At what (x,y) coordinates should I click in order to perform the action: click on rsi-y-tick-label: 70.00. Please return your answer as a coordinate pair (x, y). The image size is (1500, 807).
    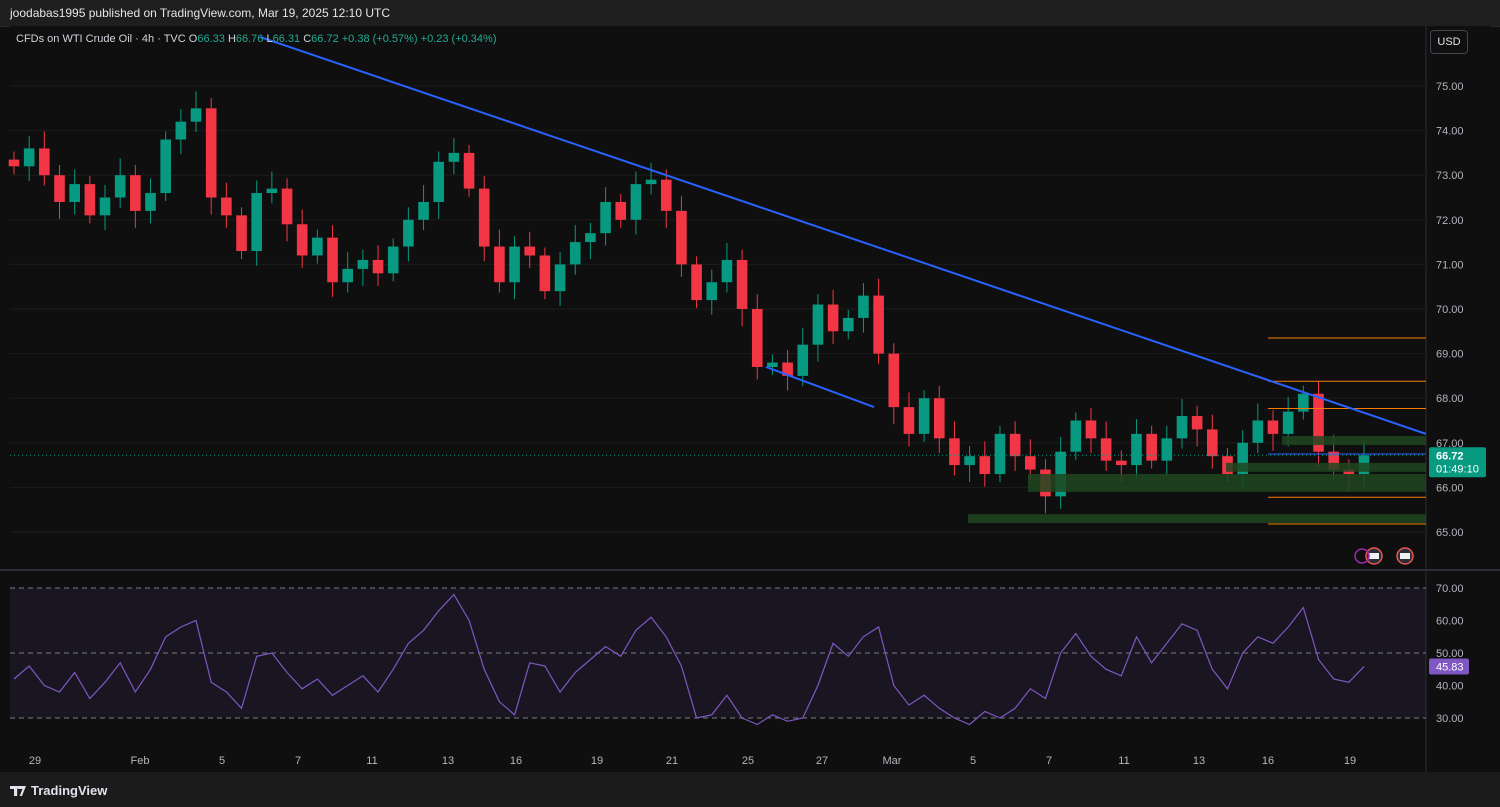
    Looking at the image, I should click on (1450, 589).